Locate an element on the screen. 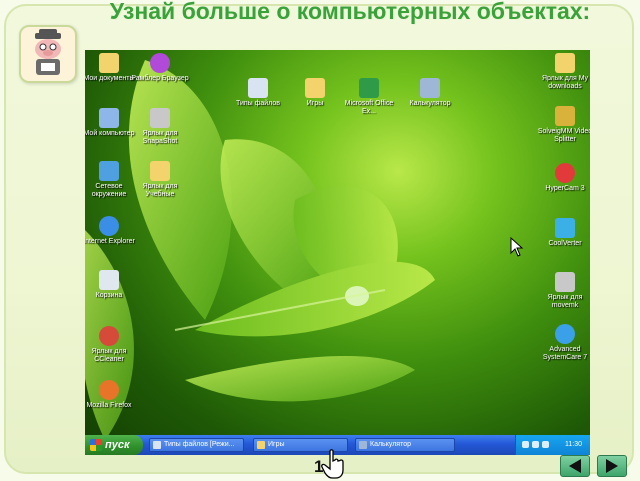 The image size is (640, 481). desktop-icon-movemk: Ярлык для movemk is located at coordinates (562, 291).